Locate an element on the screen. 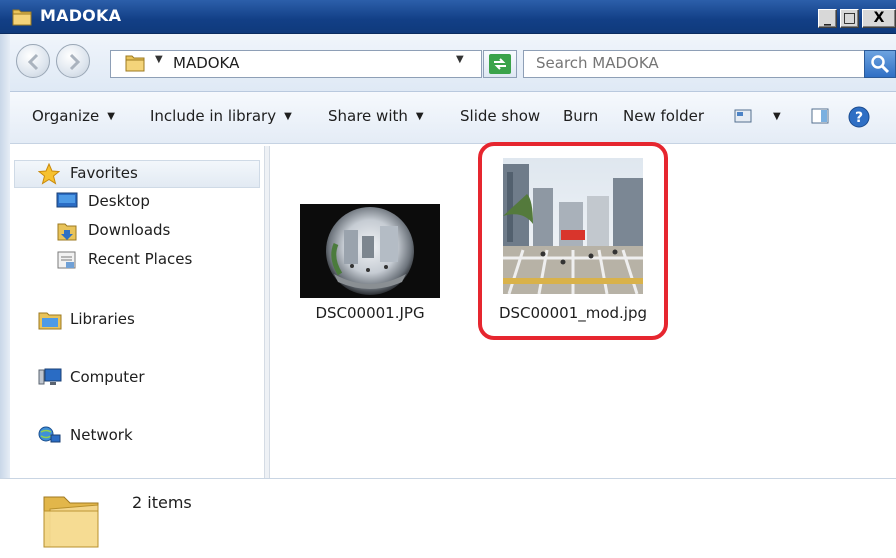  window-title: MADOKA is located at coordinates (81, 15).